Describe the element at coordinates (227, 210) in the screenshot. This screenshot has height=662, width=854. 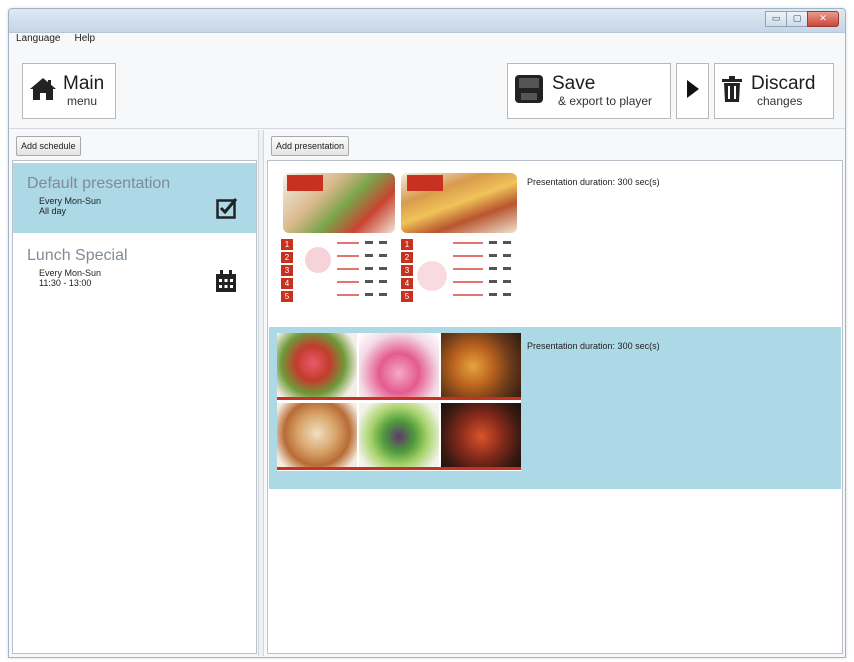
I see `checkbox-checked-icon` at that location.